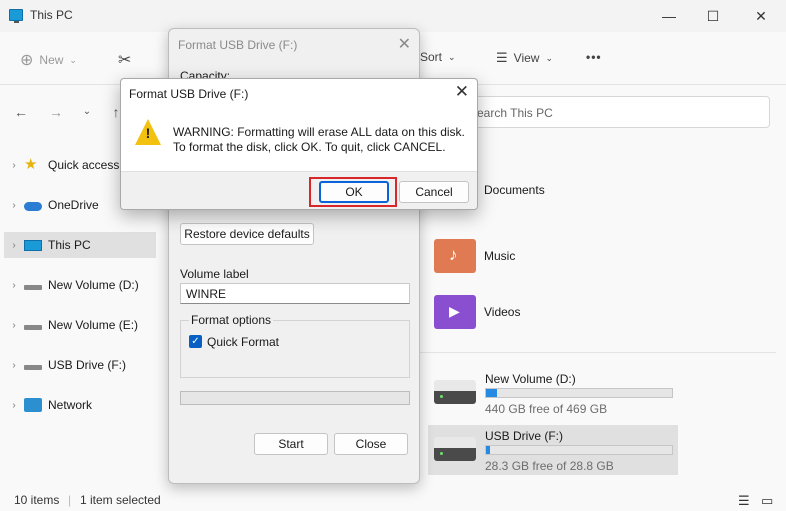 This screenshot has height=511, width=786. I want to click on selection-count: 1 item selected, so click(120, 500).